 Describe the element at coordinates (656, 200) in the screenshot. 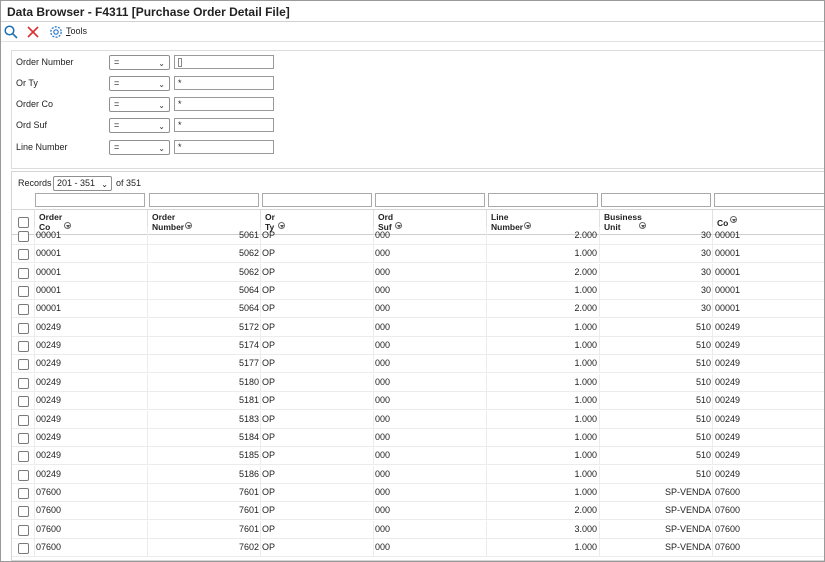

I see `filter-business-unit` at that location.